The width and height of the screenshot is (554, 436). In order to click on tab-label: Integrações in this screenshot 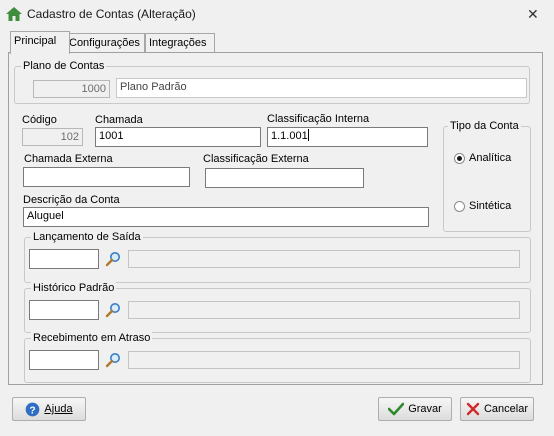, I will do `click(178, 43)`.